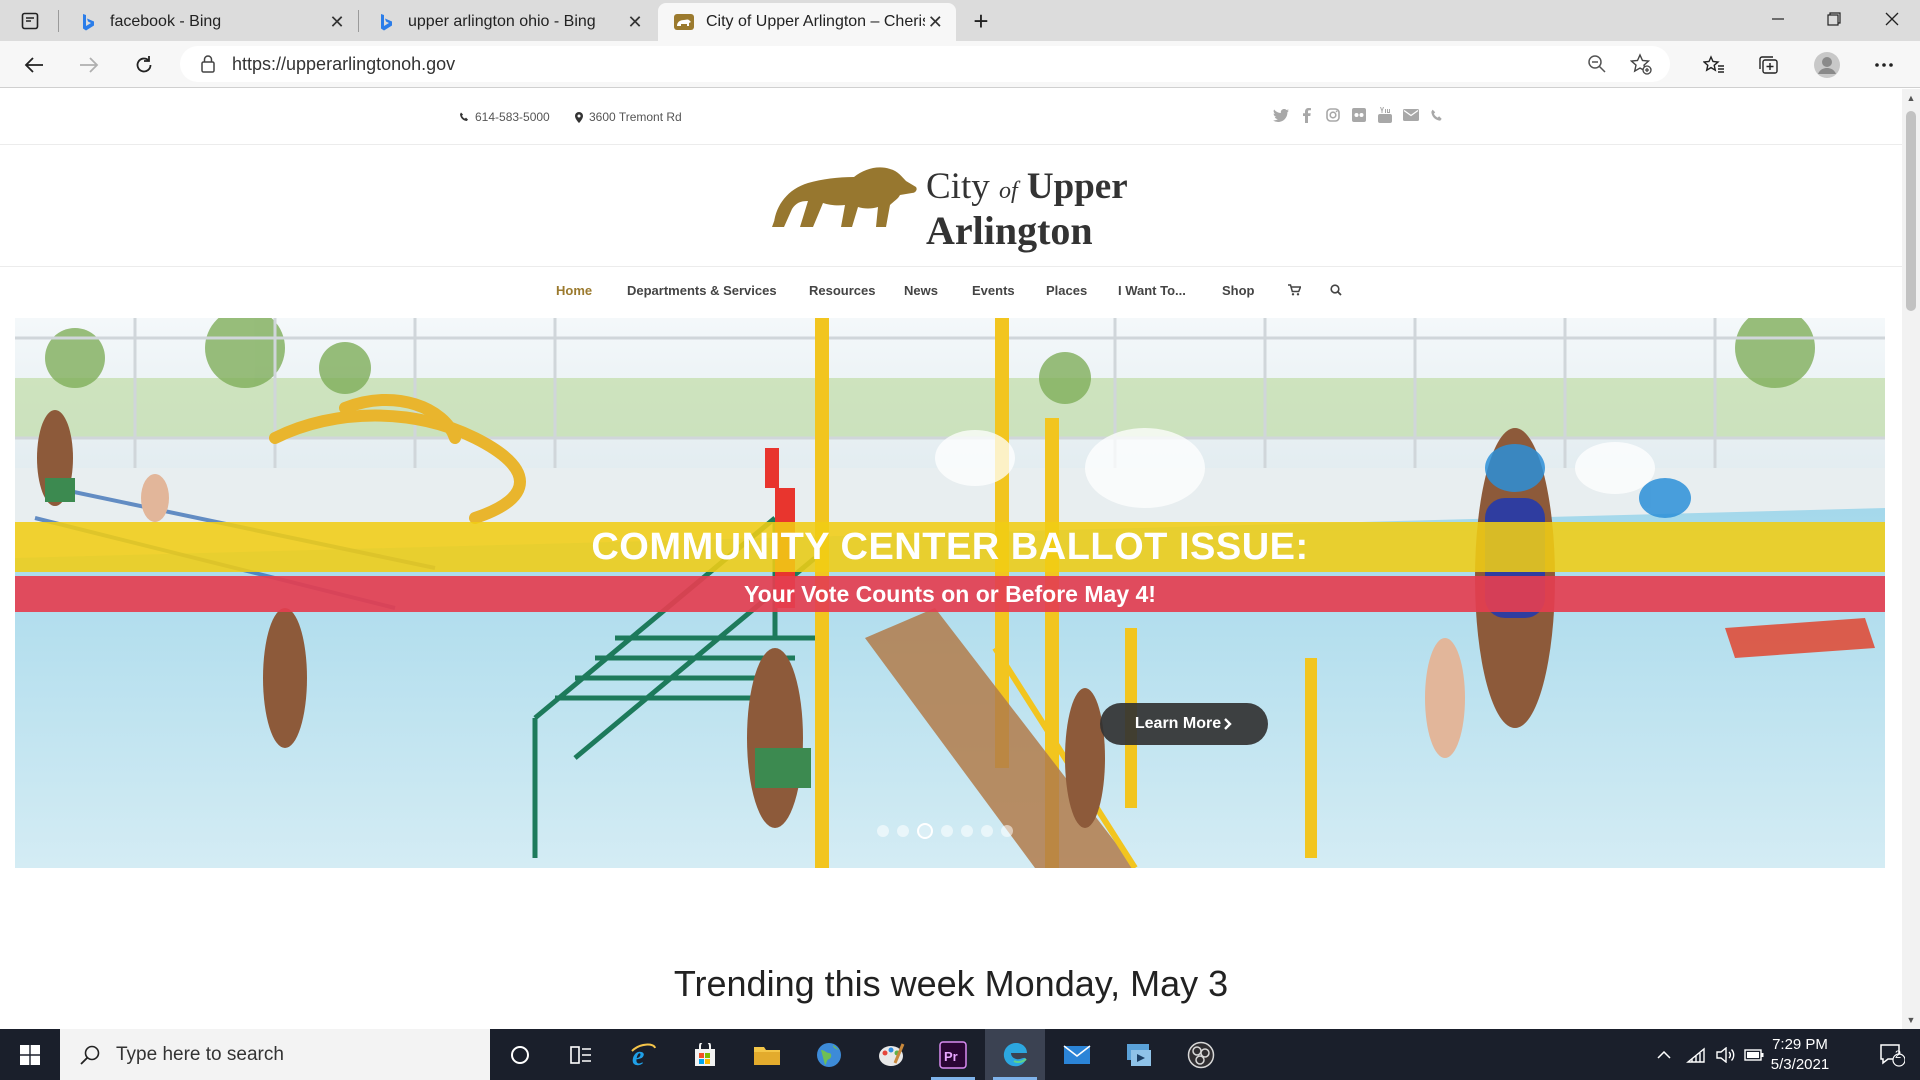 This screenshot has width=1920, height=1080. Describe the element at coordinates (684, 22) in the screenshot. I see `bear-favicon-icon` at that location.